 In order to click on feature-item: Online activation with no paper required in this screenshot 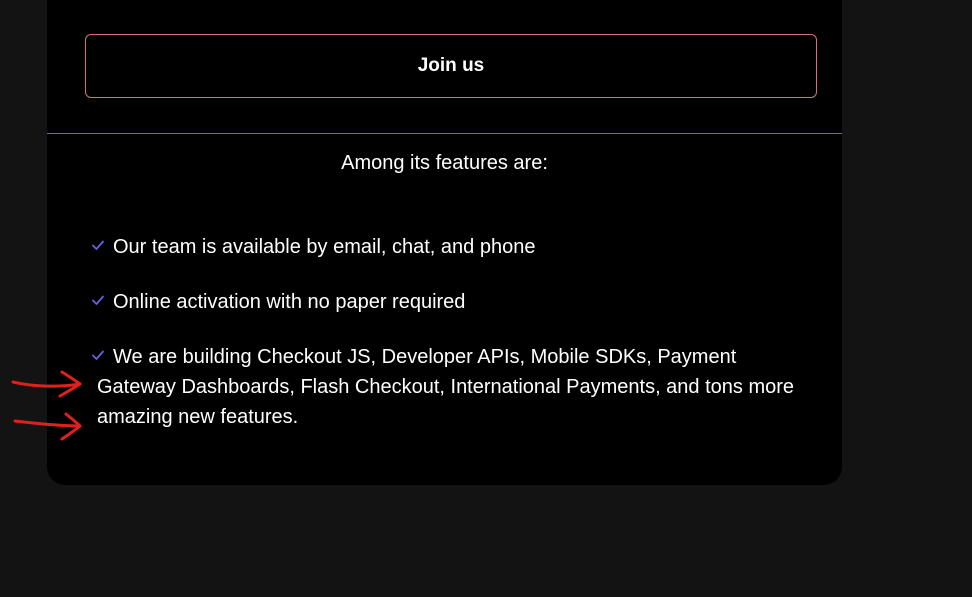, I will do `click(444, 302)`.